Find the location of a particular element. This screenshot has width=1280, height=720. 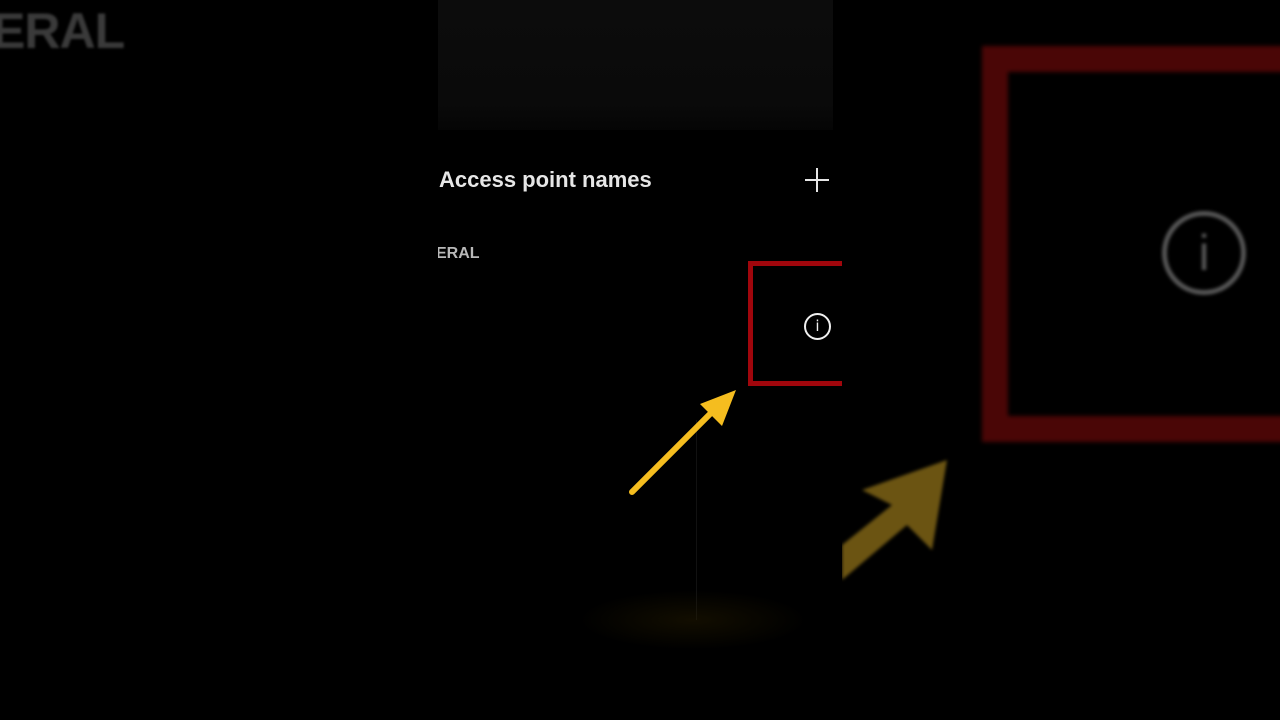

pointer-arrow-icon is located at coordinates (682, 442).